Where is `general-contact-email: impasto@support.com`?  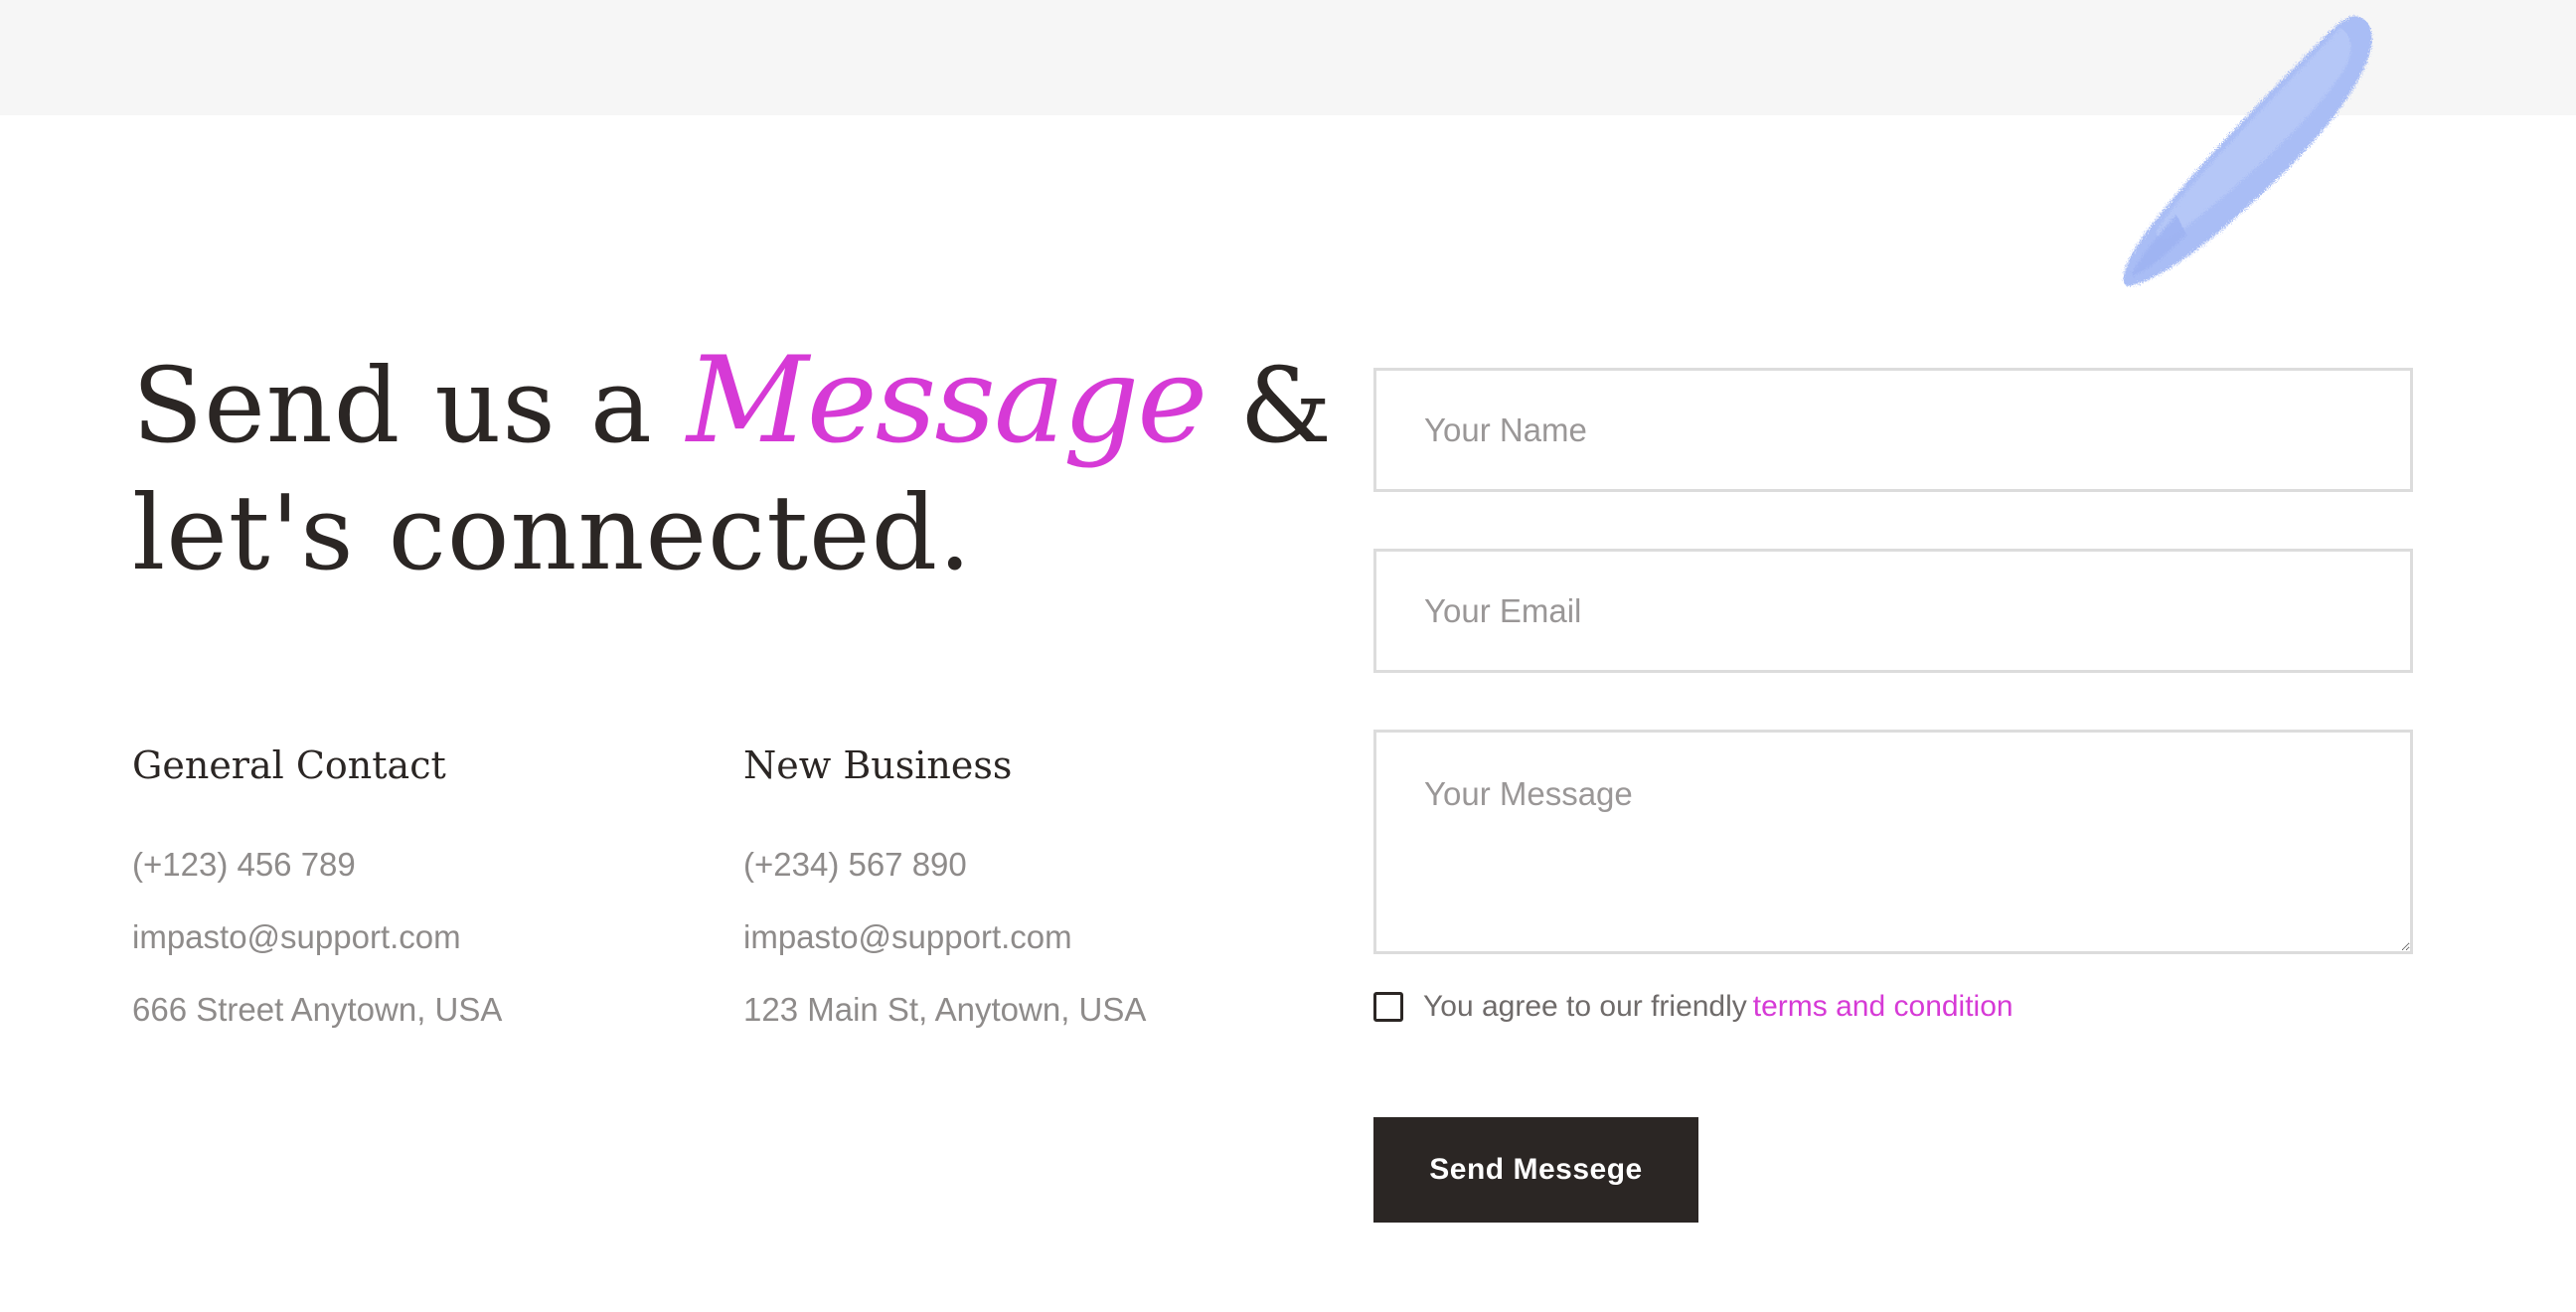
general-contact-email: impasto@support.com is located at coordinates (296, 936).